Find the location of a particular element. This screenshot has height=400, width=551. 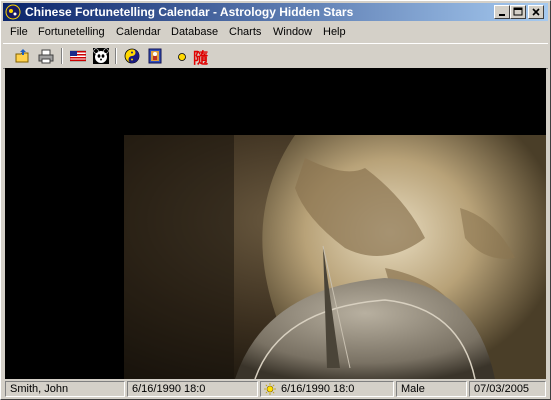

yin-yang-button is located at coordinates (132, 56).